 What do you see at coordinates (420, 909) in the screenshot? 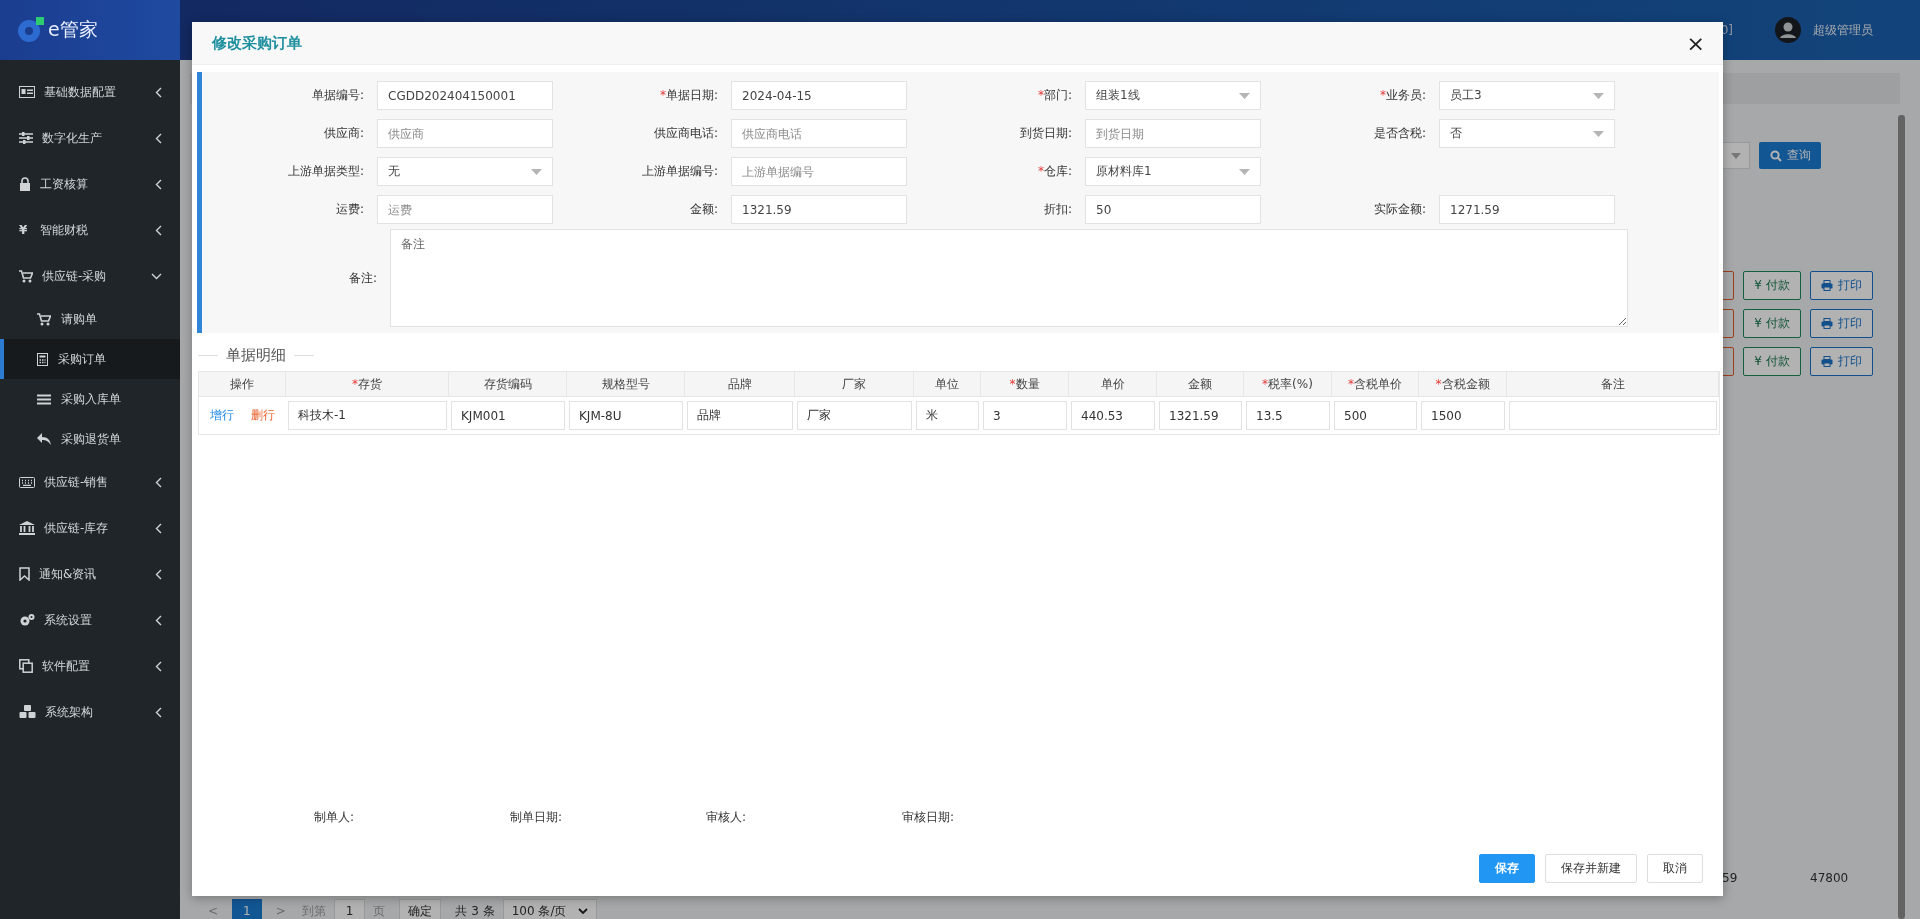
I see `confirm-button: 确定` at bounding box center [420, 909].